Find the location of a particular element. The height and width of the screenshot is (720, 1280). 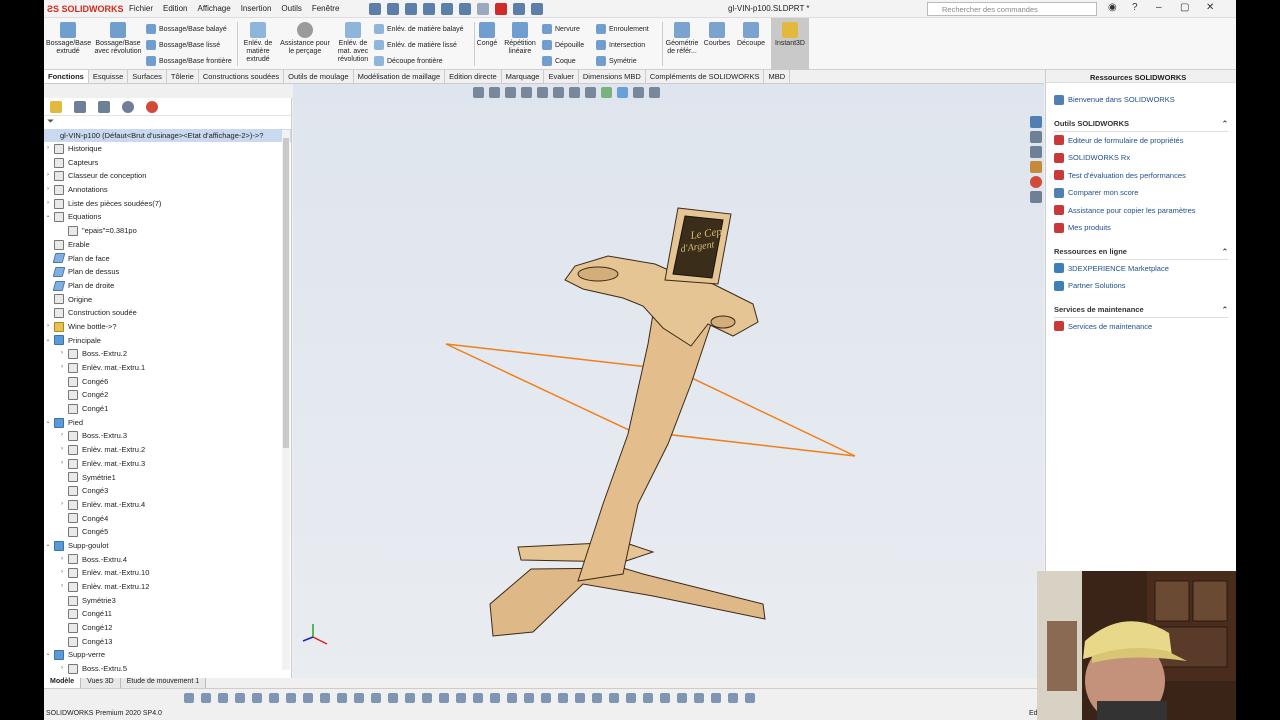

tree-node: "epais"=0.381po is located at coordinates (167, 231).